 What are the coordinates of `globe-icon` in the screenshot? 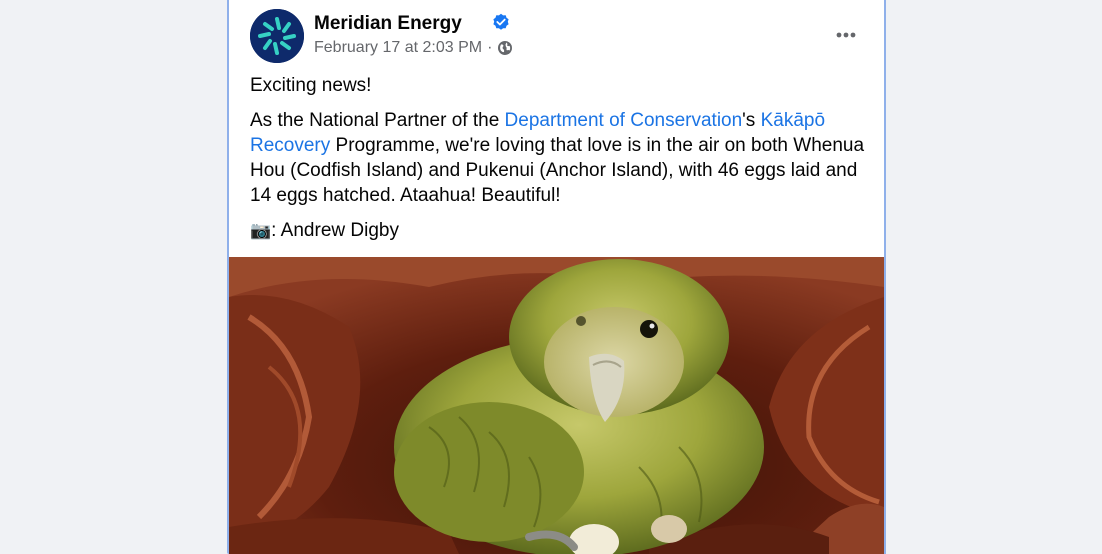 It's located at (505, 48).